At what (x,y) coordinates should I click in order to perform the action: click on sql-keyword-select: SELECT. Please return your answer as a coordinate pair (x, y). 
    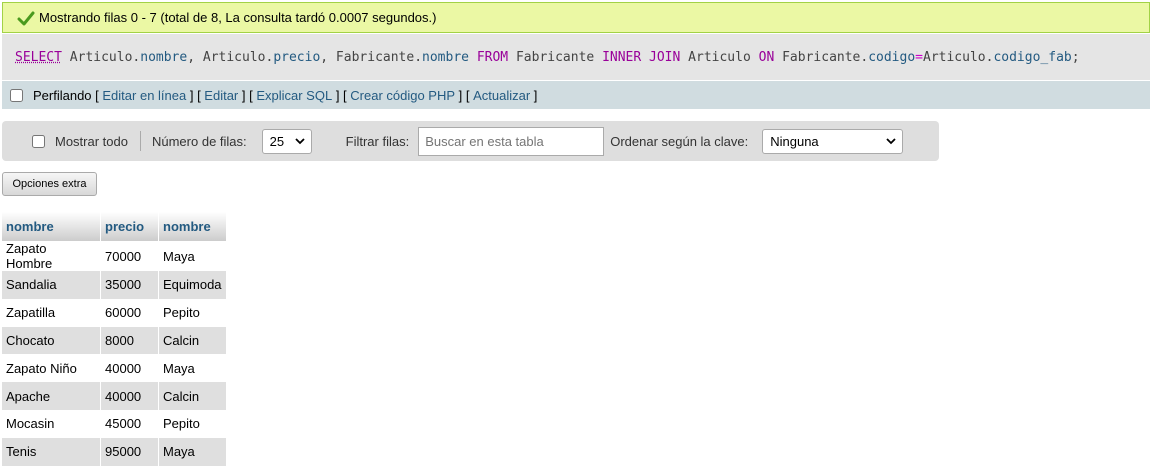
    Looking at the image, I should click on (38, 57).